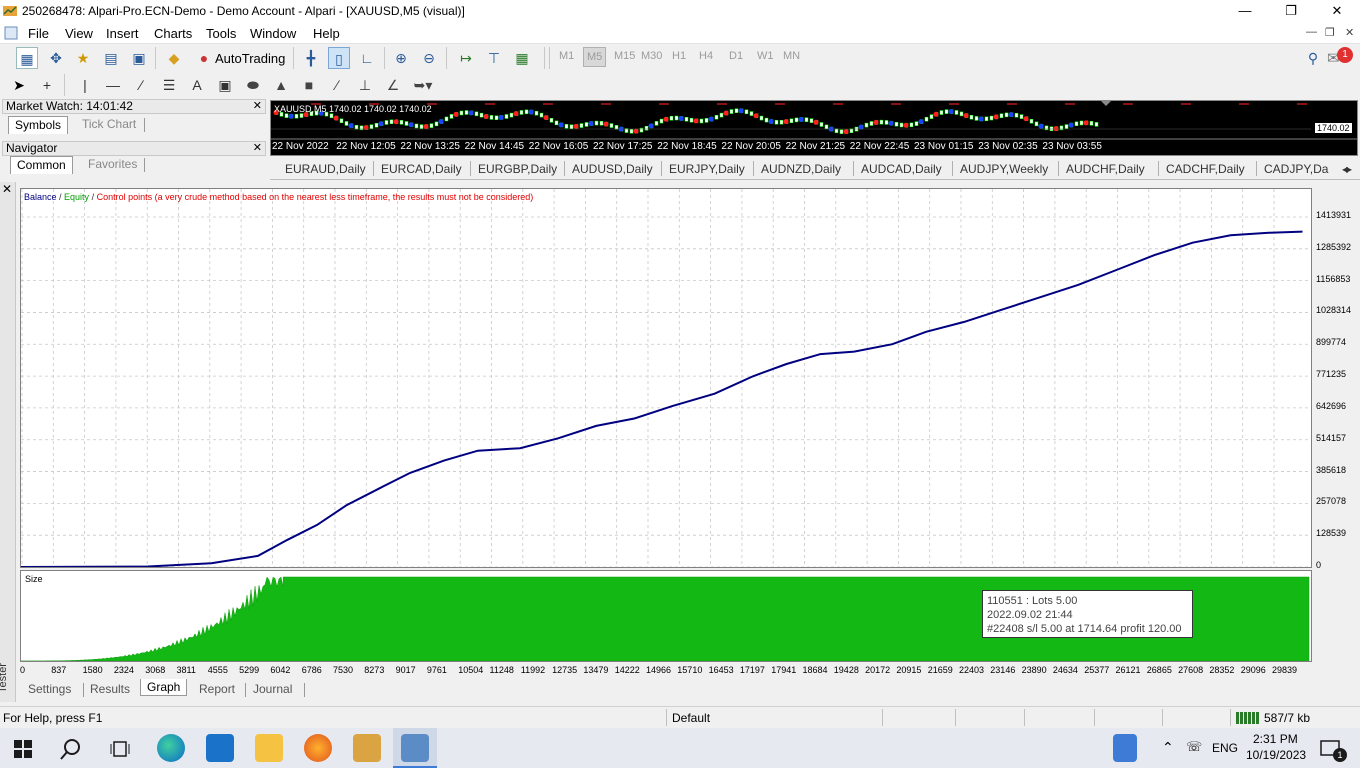 The width and height of the screenshot is (1360, 768). What do you see at coordinates (174, 58) in the screenshot?
I see `metaeditor-icon: ◆` at bounding box center [174, 58].